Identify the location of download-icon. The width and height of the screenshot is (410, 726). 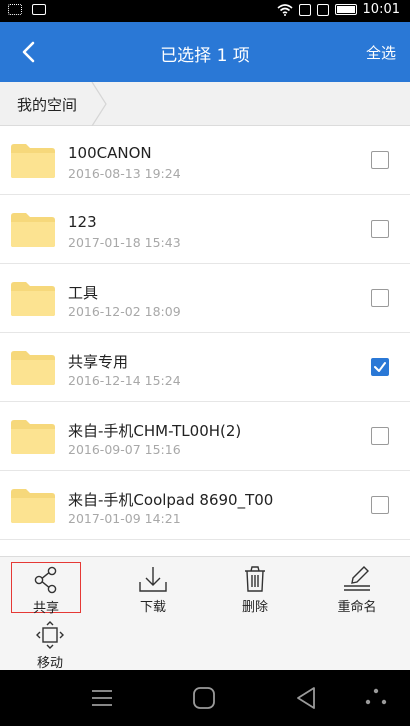
(153, 579).